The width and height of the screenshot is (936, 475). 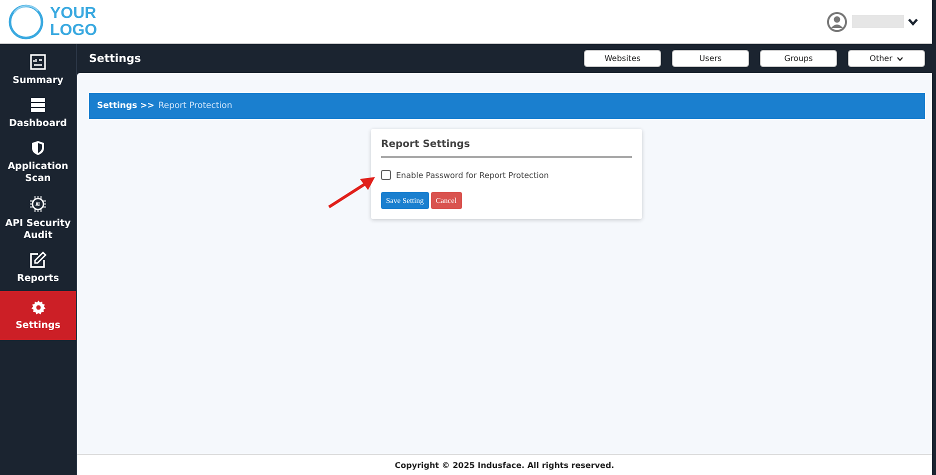 I want to click on nav-button: Other, so click(x=886, y=58).